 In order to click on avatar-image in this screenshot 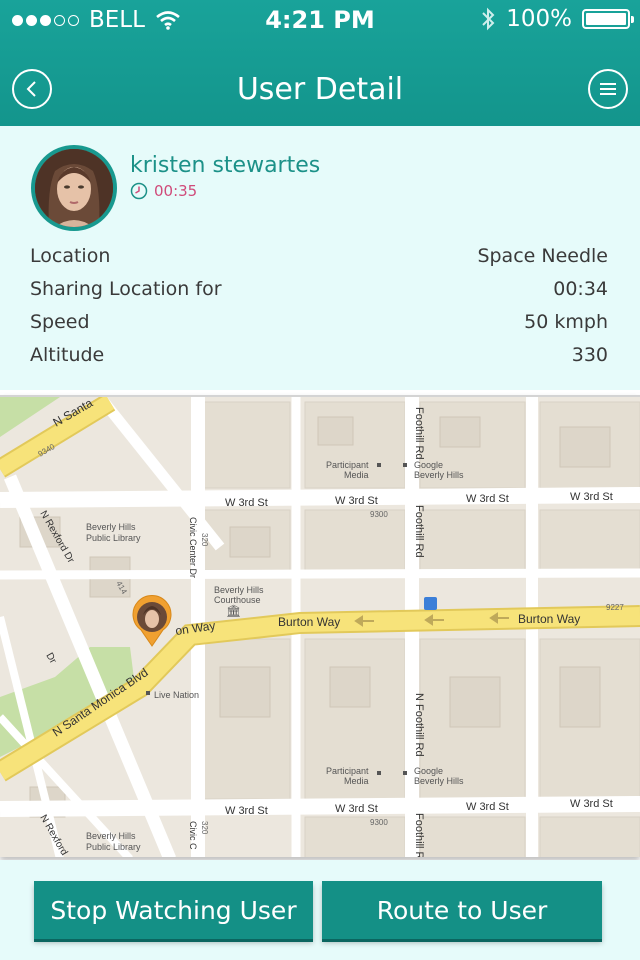, I will do `click(74, 188)`.